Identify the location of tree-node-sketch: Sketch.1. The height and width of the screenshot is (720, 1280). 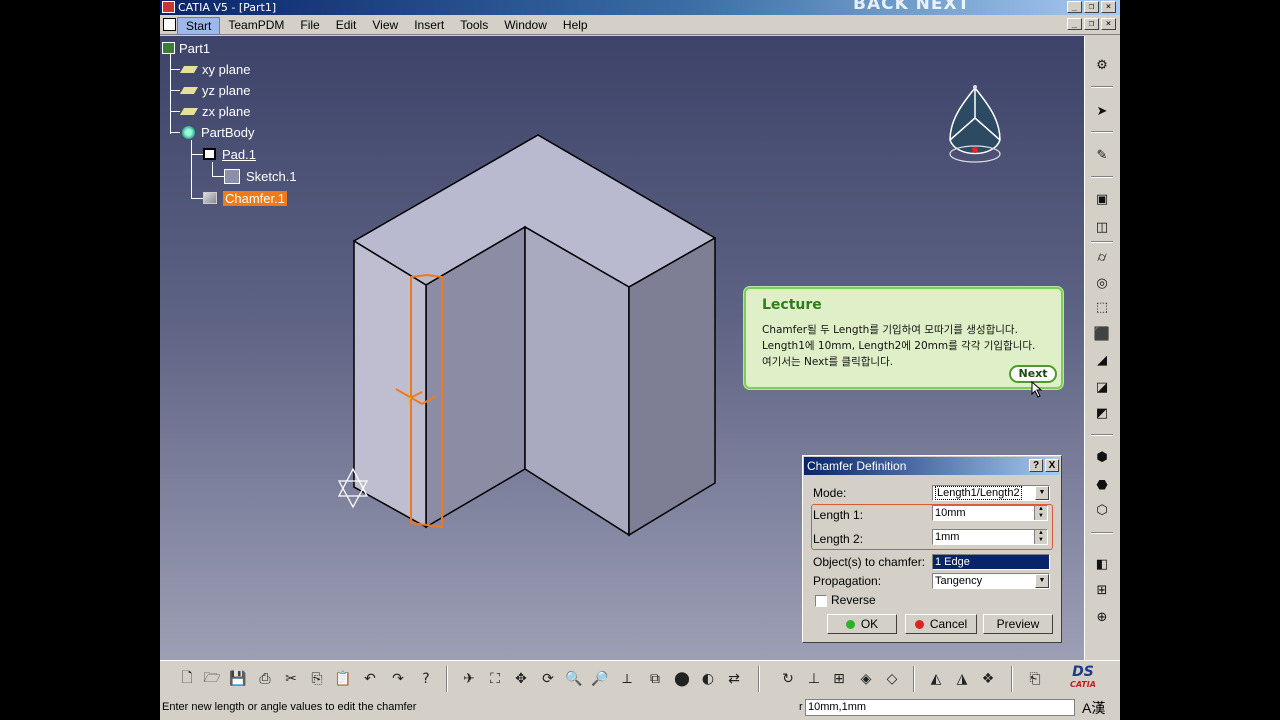
(260, 176).